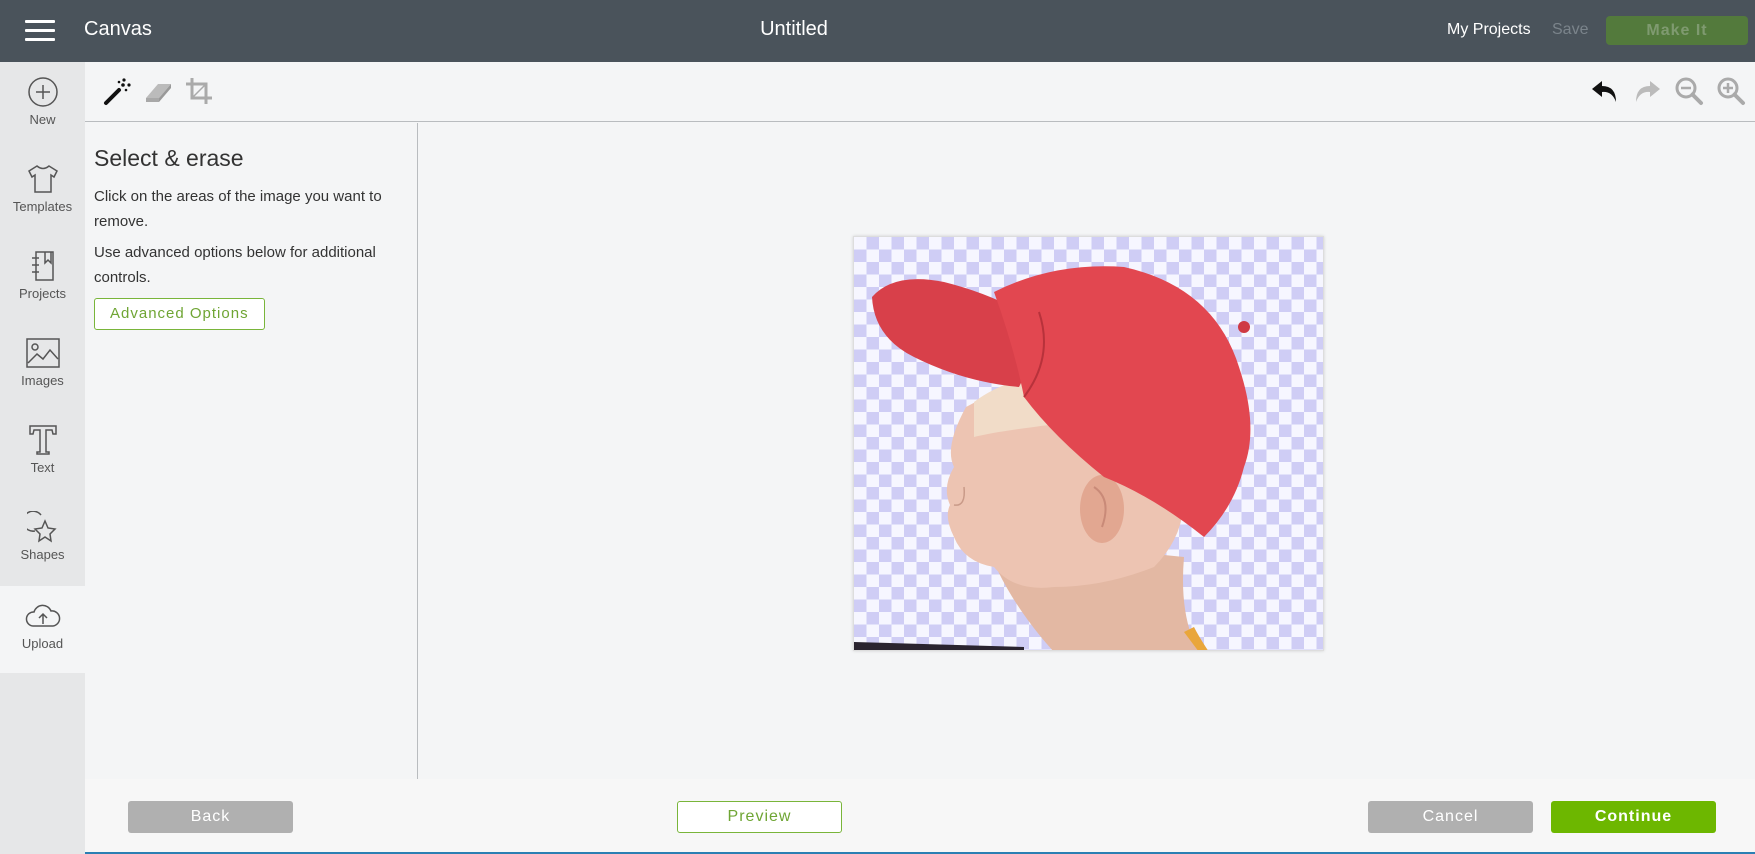 Image resolution: width=1755 pixels, height=854 pixels. Describe the element at coordinates (42, 554) in the screenshot. I see `sidebar-item-label: Shapes` at that location.